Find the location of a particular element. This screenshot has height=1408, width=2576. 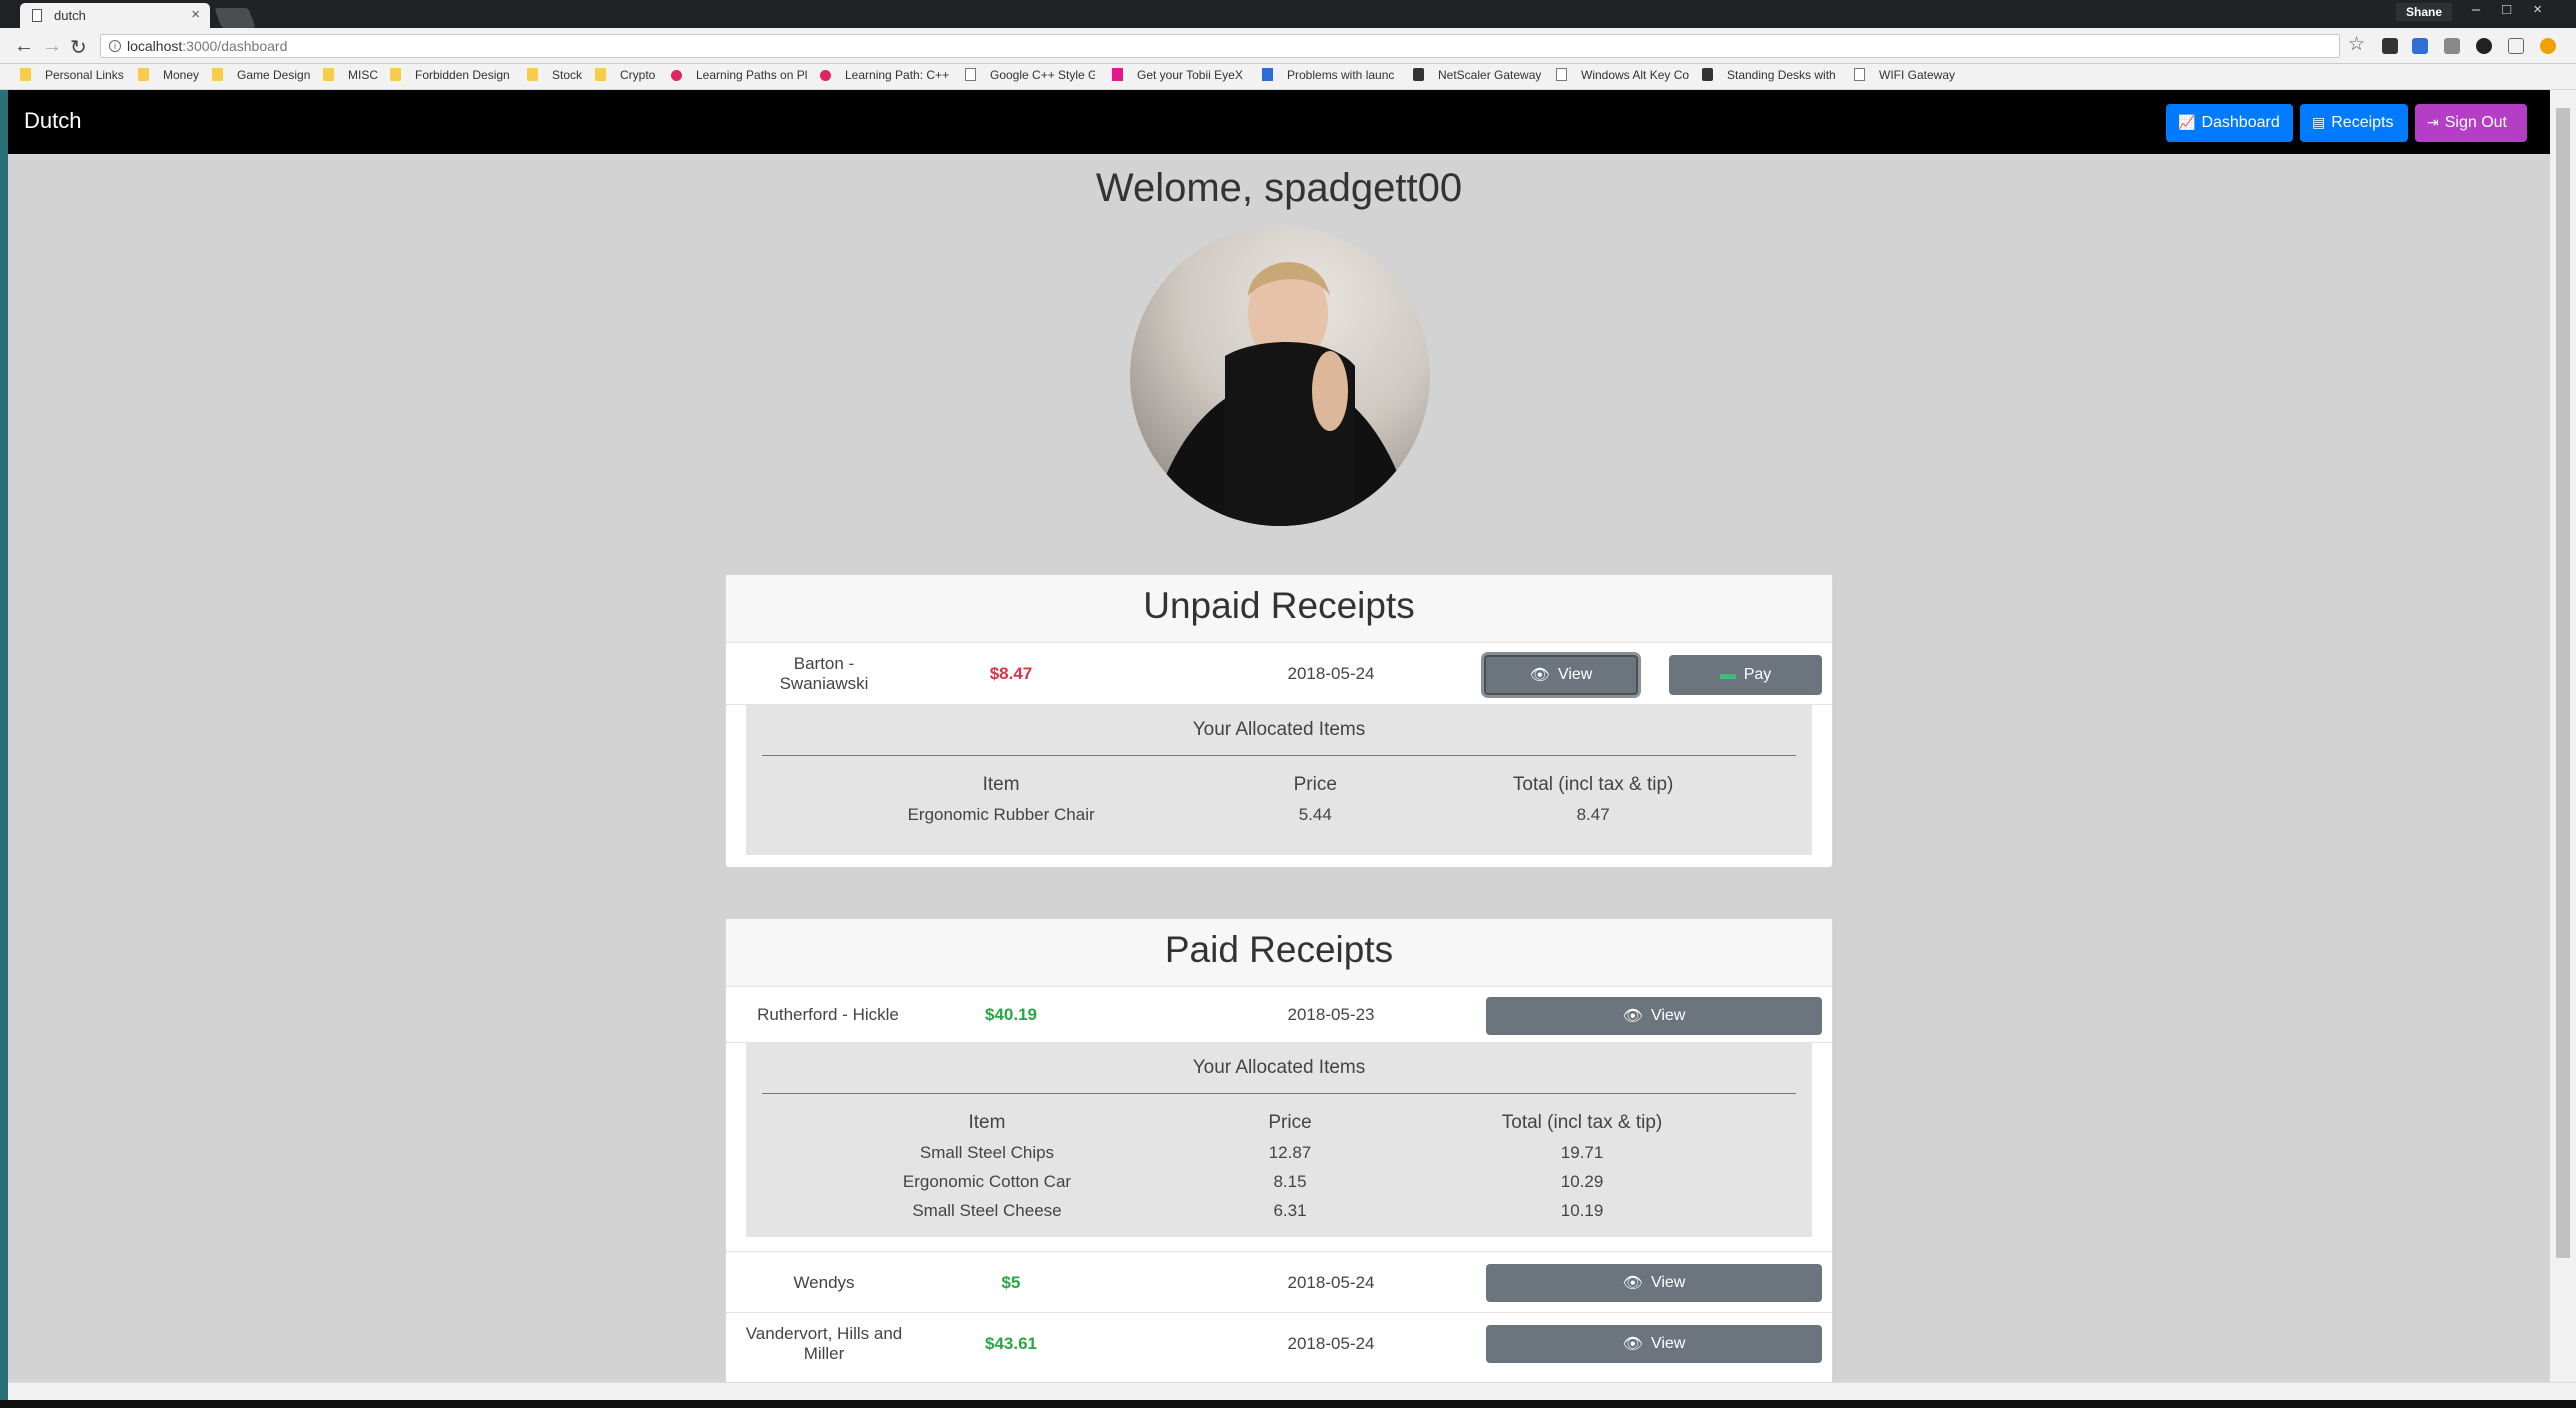

bookmark-label: Crypto is located at coordinates (638, 75).